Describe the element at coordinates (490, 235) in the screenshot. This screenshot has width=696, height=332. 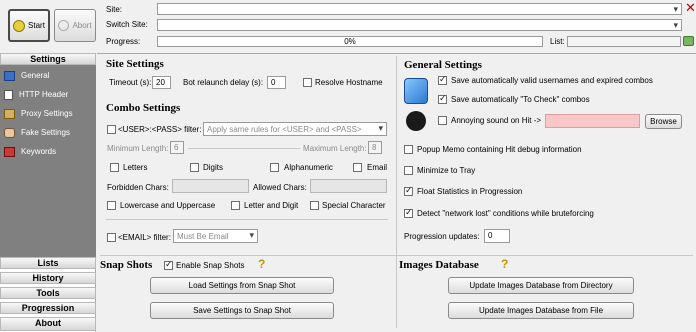
I see `progression-updates-value: 0` at that location.